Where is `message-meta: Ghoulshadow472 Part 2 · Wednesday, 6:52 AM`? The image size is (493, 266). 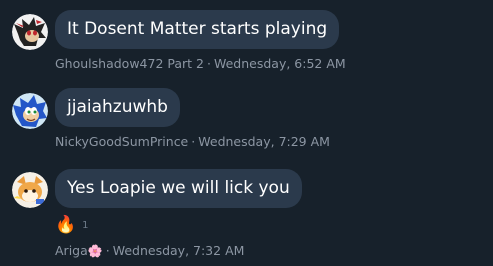 message-meta: Ghoulshadow472 Part 2 · Wednesday, 6:52 AM is located at coordinates (200, 63).